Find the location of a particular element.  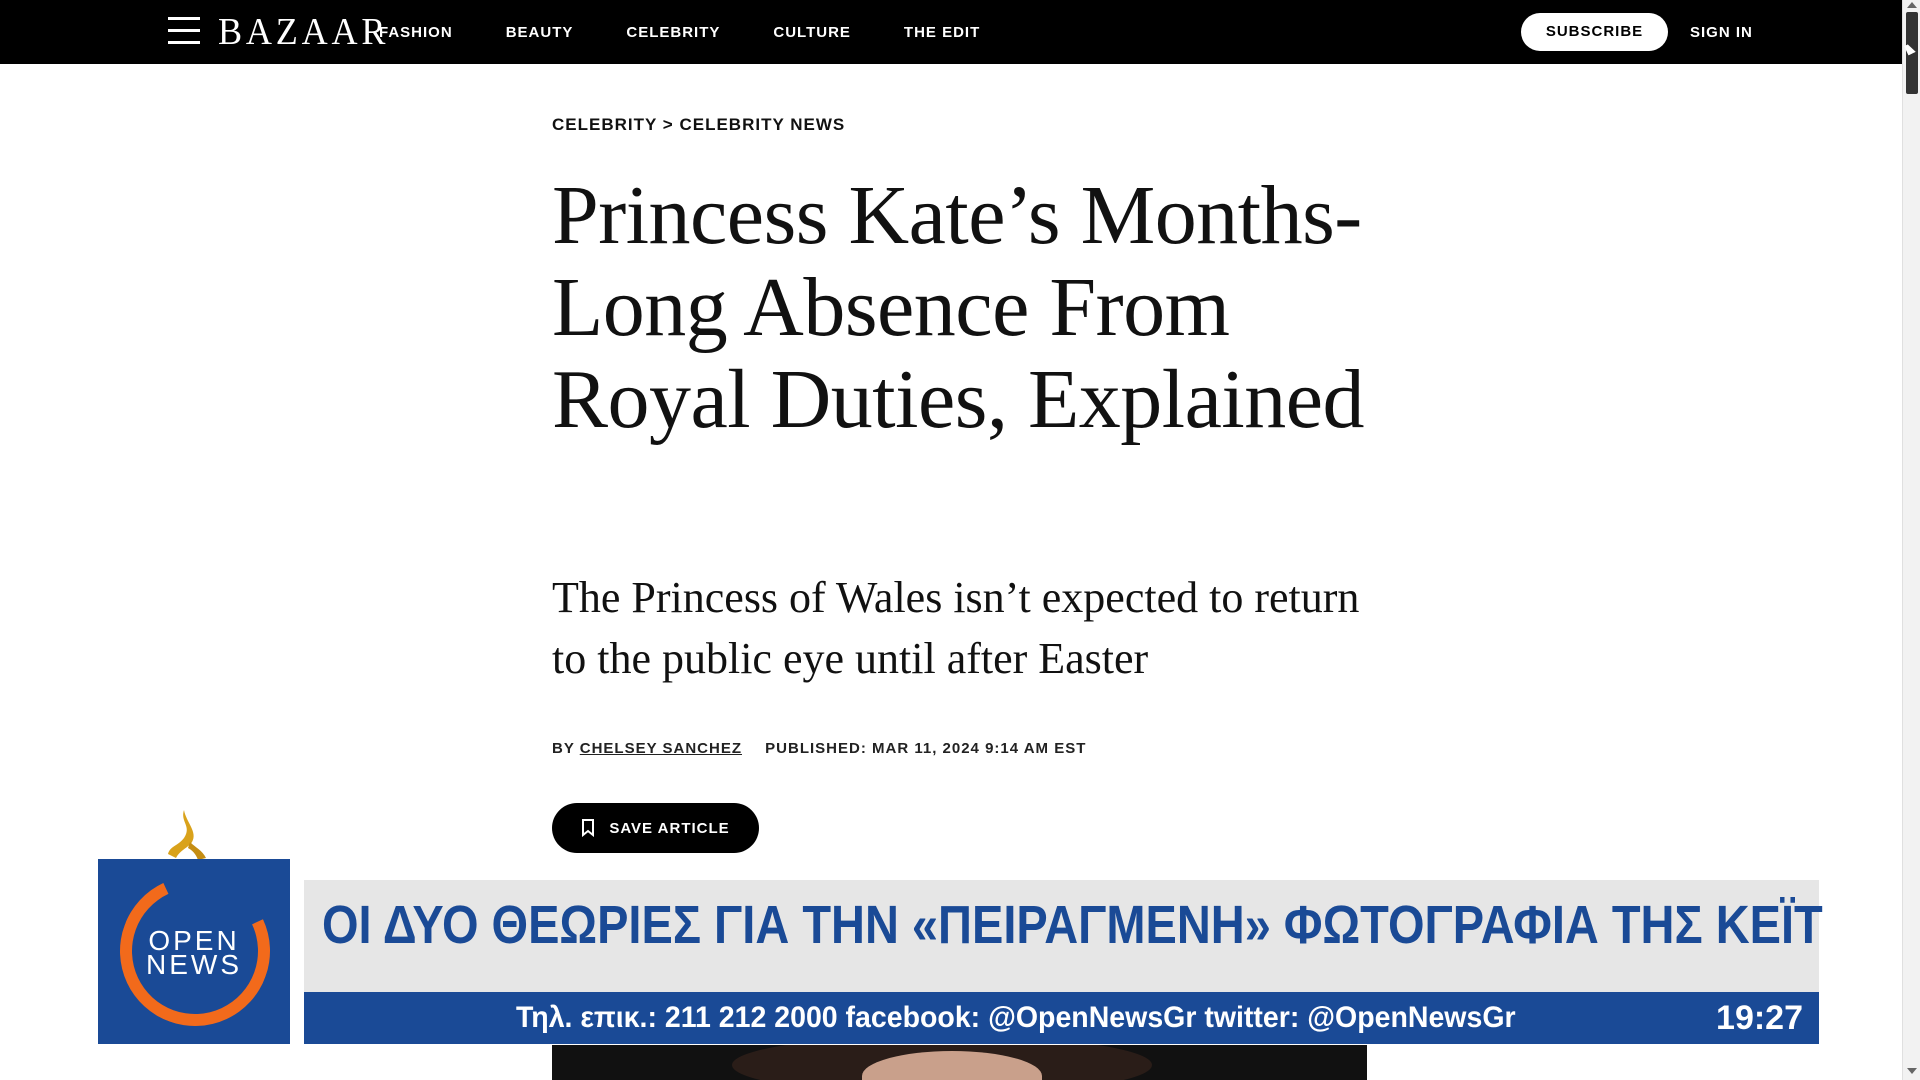

nav-beauty: BEAUTY is located at coordinates (540, 32).